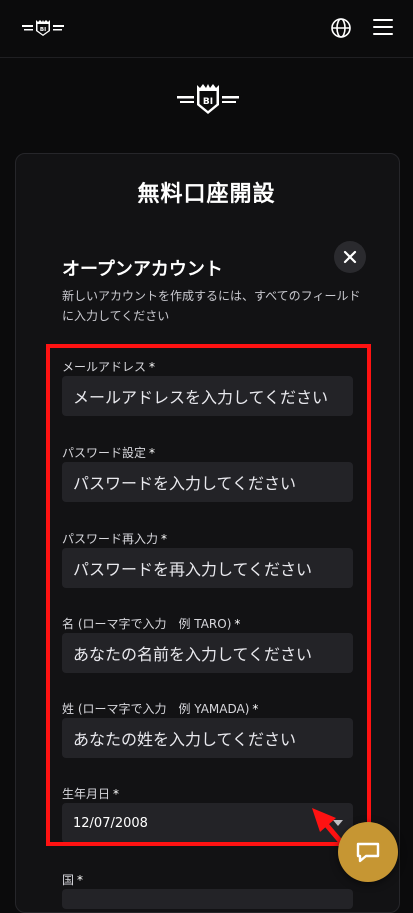 This screenshot has width=413, height=913. What do you see at coordinates (80, 880) in the screenshot?
I see `required-mark: *` at bounding box center [80, 880].